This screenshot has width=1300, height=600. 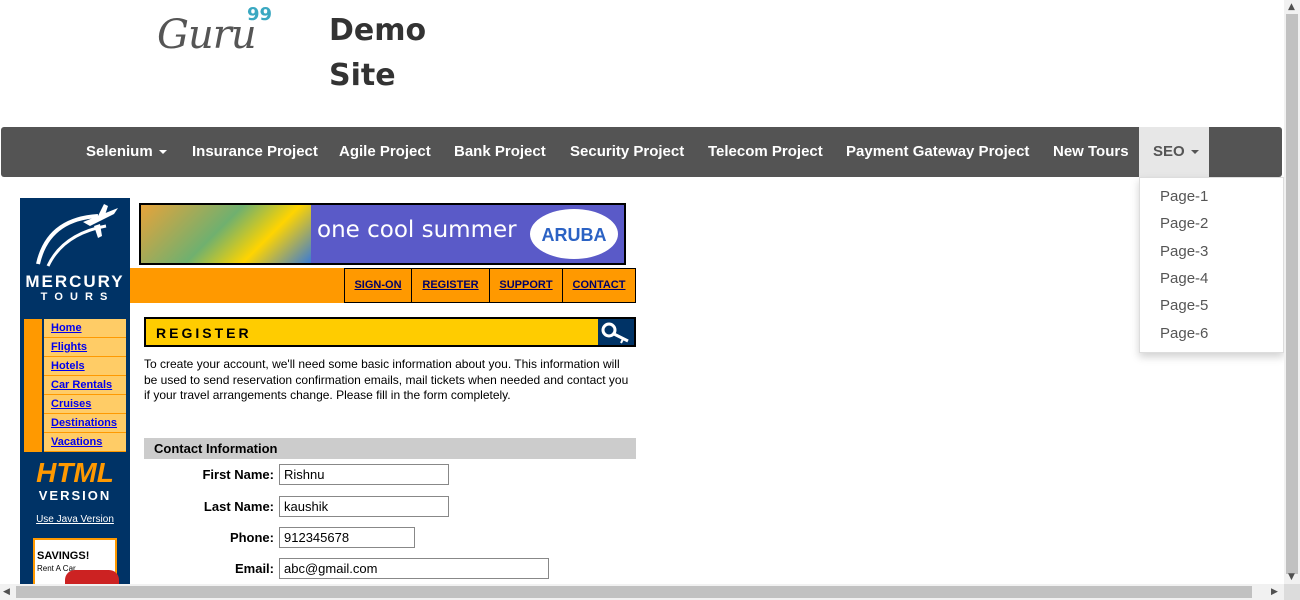 What do you see at coordinates (75, 495) in the screenshot?
I see `version-word: VERSION` at bounding box center [75, 495].